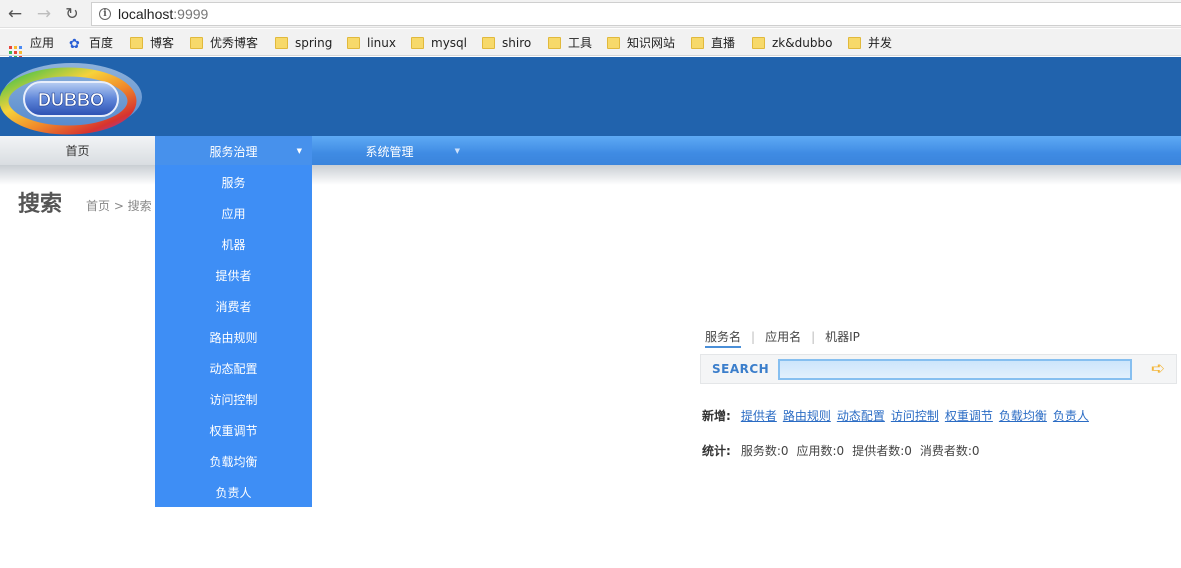  Describe the element at coordinates (101, 43) in the screenshot. I see `bookmark-label: 百度` at that location.